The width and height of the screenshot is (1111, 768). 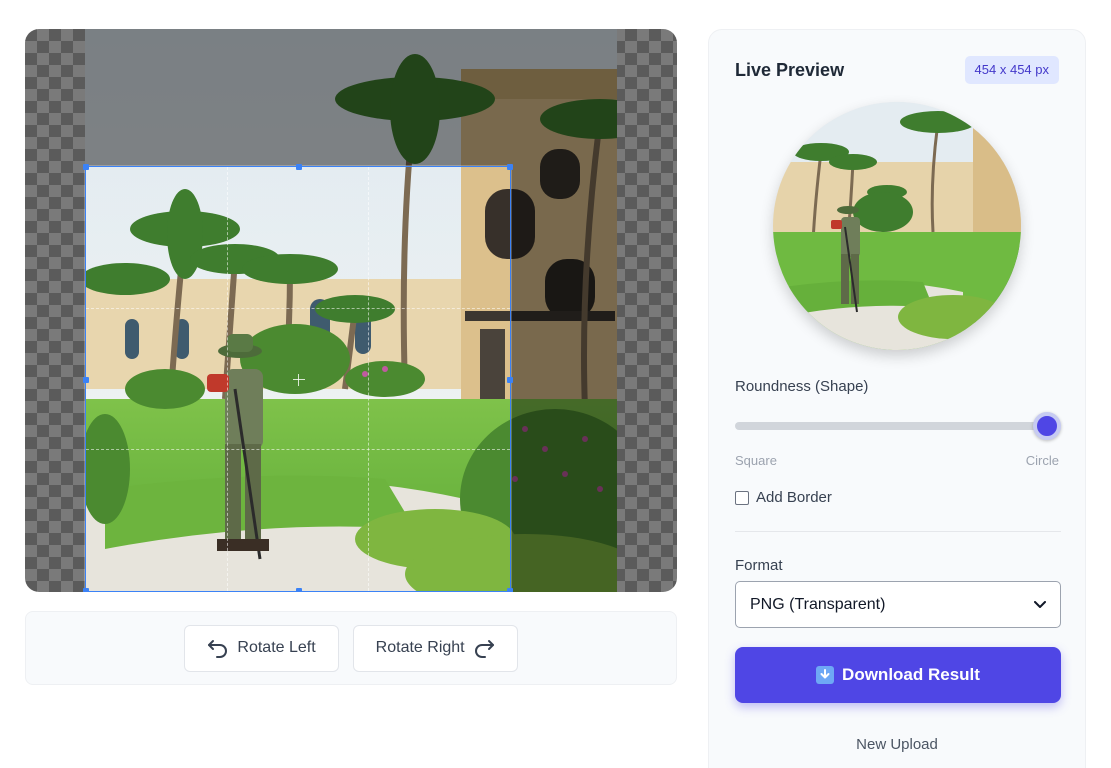 What do you see at coordinates (299, 167) in the screenshot?
I see `crop-handle-n` at bounding box center [299, 167].